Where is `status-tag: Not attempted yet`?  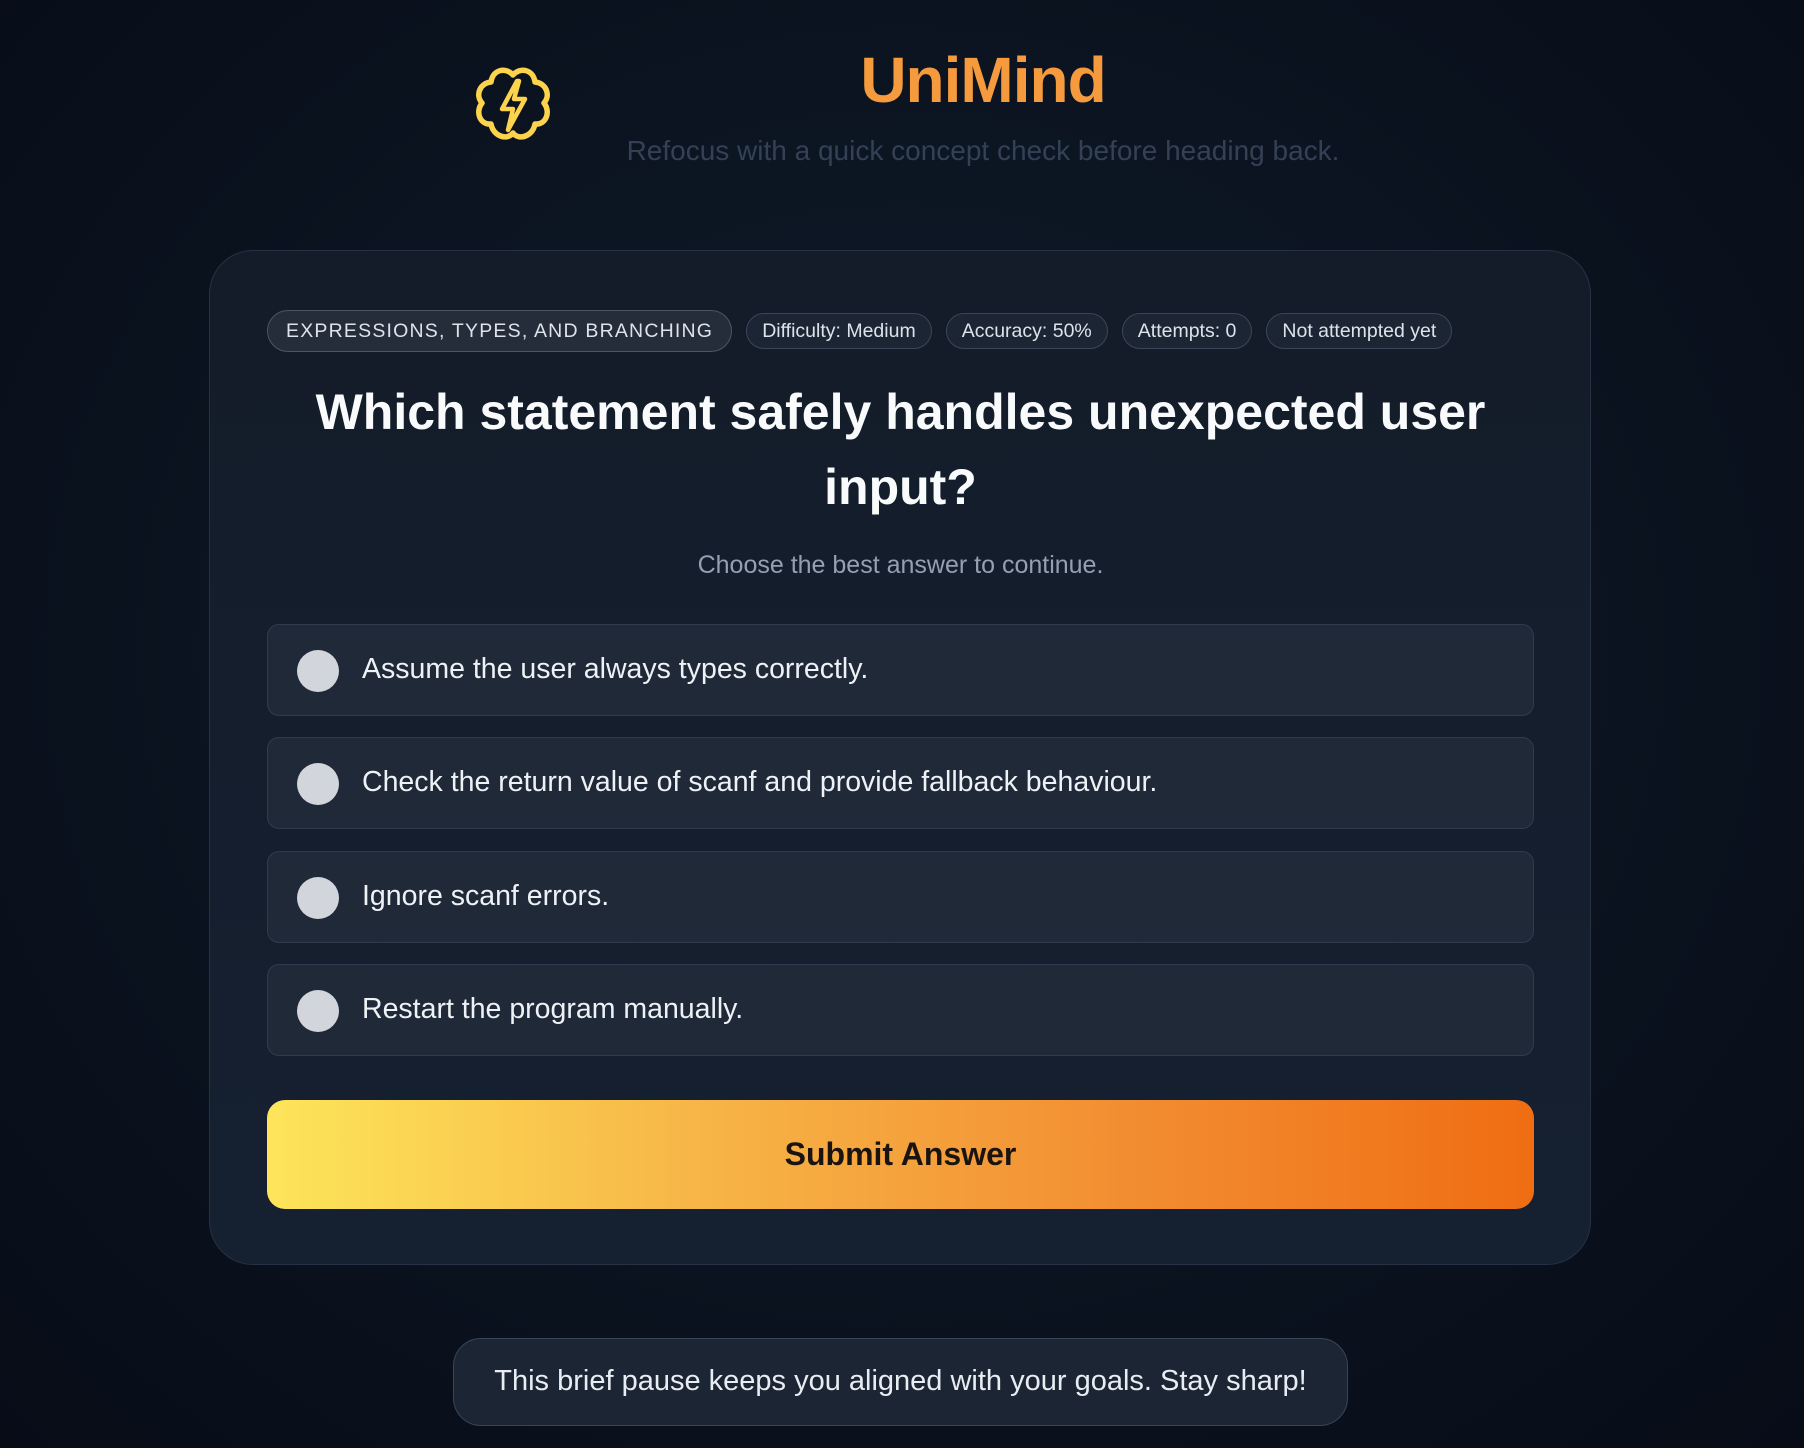
status-tag: Not attempted yet is located at coordinates (1359, 331).